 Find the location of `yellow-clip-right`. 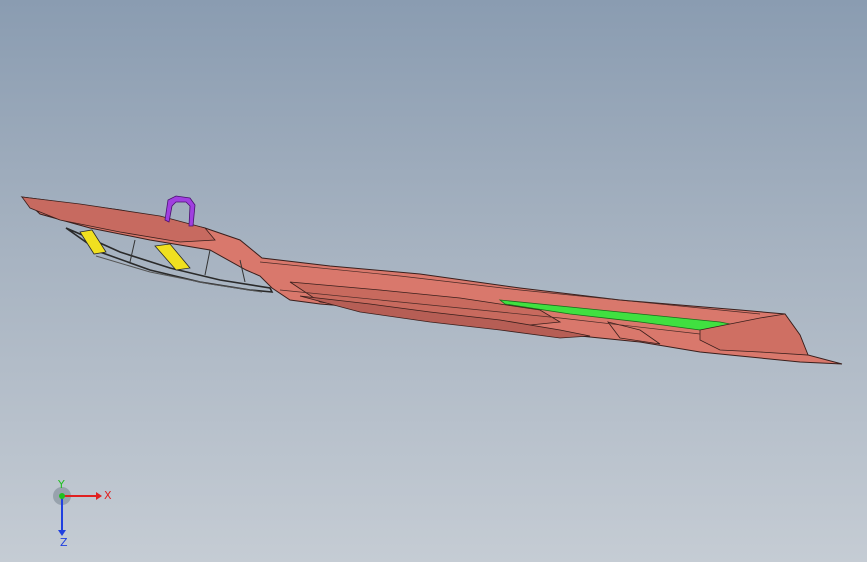

yellow-clip-right is located at coordinates (172, 257).